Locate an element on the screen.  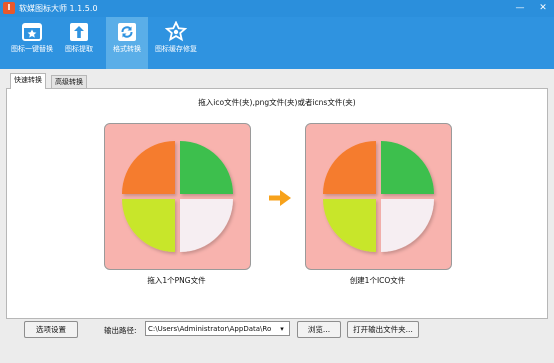
tool-icon-replace: 图标一键替换 is located at coordinates (32, 43).